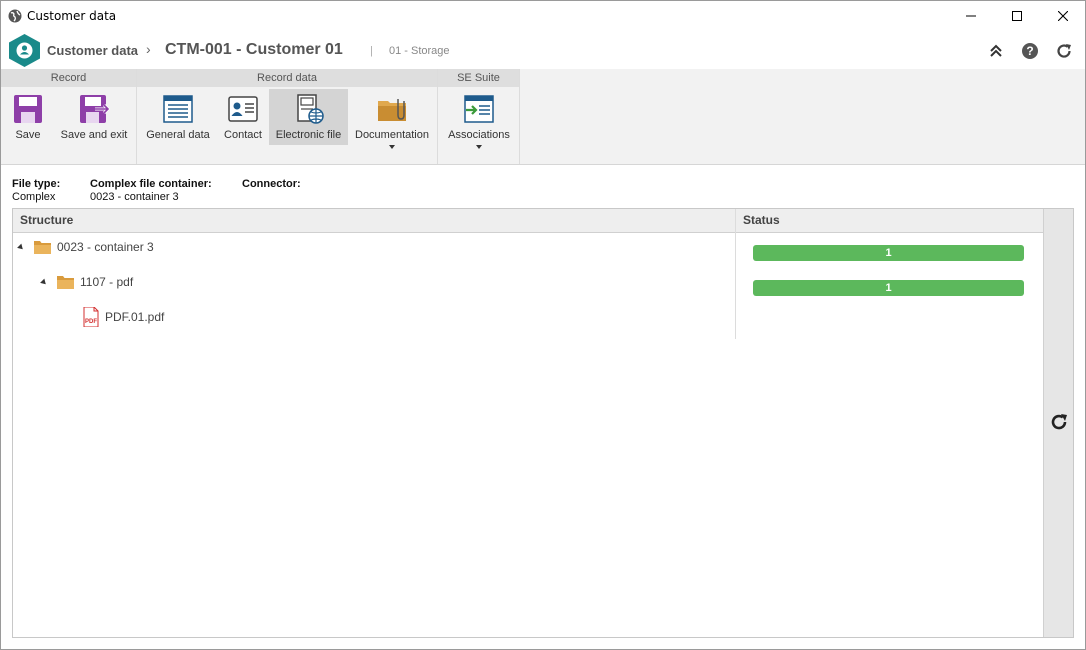 This screenshot has width=1086, height=650. Describe the element at coordinates (310, 109) in the screenshot. I see `electronic-file-icon` at that location.